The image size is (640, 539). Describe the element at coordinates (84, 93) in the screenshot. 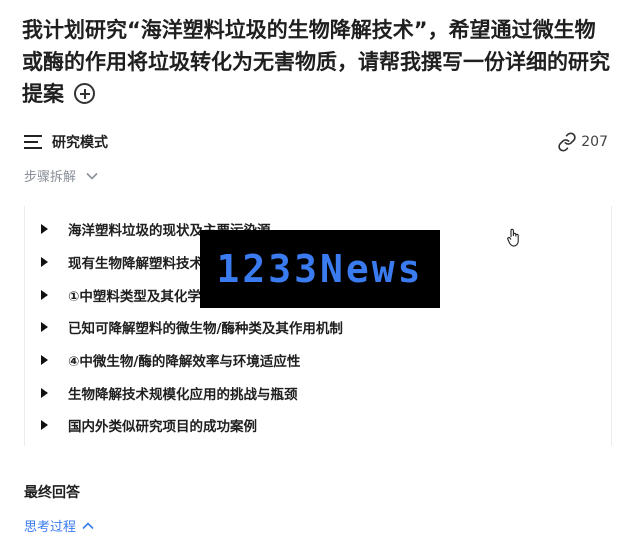

I see `plus-circle-icon` at that location.